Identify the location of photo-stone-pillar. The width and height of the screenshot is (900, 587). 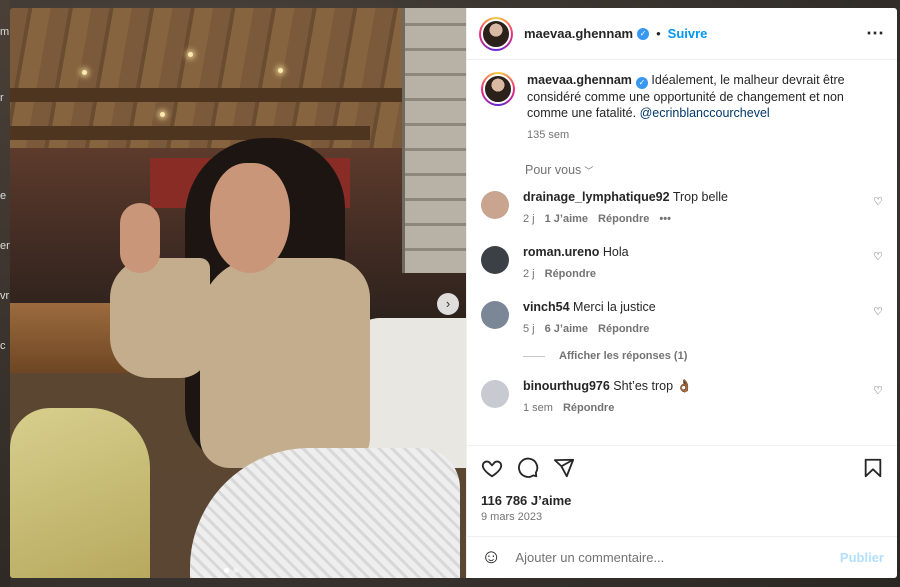
(434, 140).